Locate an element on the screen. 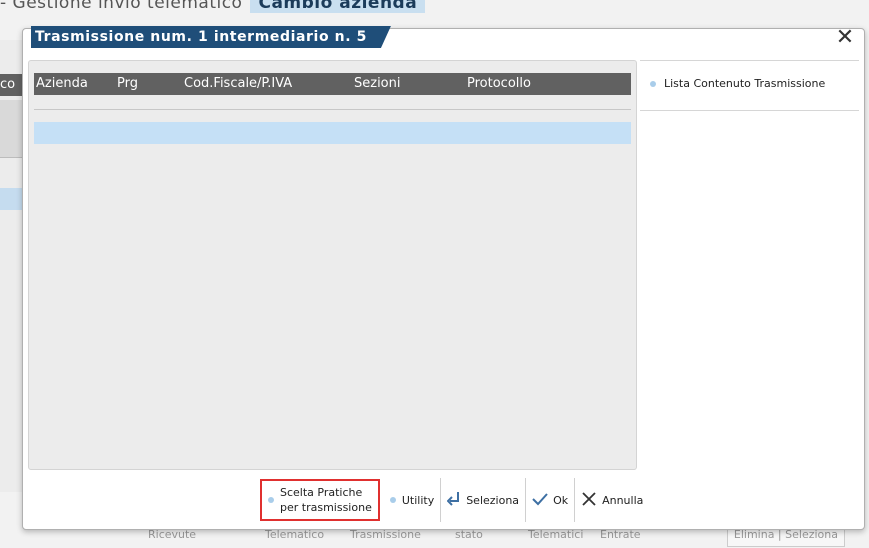 The width and height of the screenshot is (869, 548). column-header-prg: Prg is located at coordinates (127, 84).